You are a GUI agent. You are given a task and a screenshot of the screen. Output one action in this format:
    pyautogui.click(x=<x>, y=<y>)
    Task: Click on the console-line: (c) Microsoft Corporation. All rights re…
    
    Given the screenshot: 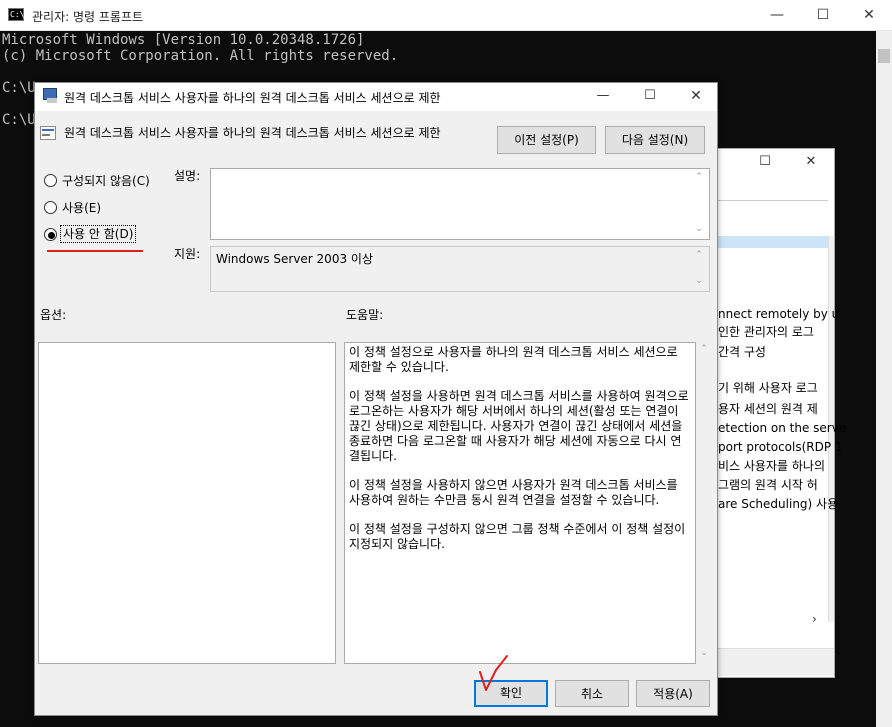 What is the action you would take?
    pyautogui.click(x=200, y=56)
    